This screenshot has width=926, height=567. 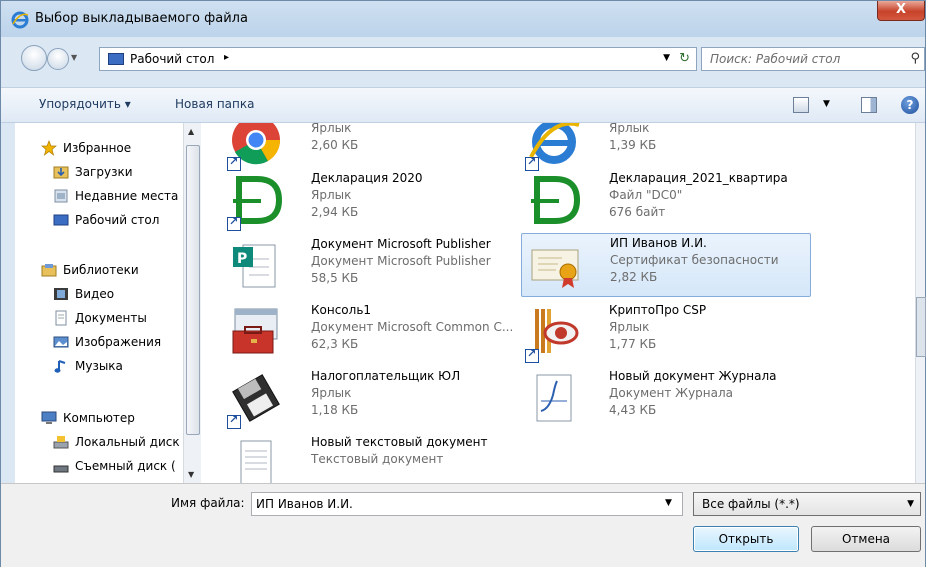 What do you see at coordinates (61, 318) in the screenshot?
I see `documents-icon` at bounding box center [61, 318].